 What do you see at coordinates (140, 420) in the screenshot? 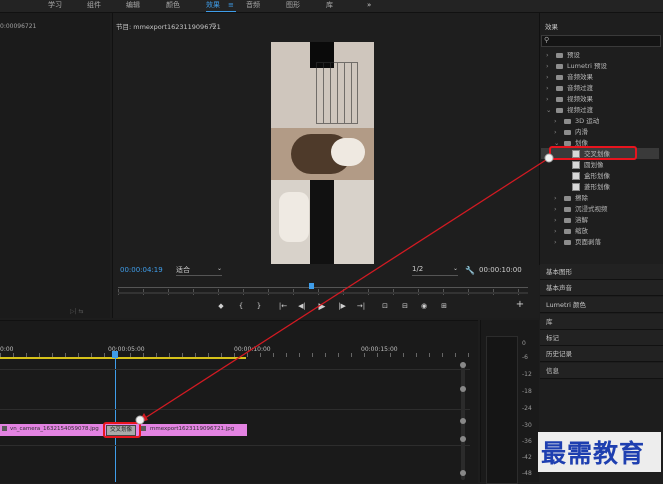
I see `drag-end-cursor` at bounding box center [140, 420].